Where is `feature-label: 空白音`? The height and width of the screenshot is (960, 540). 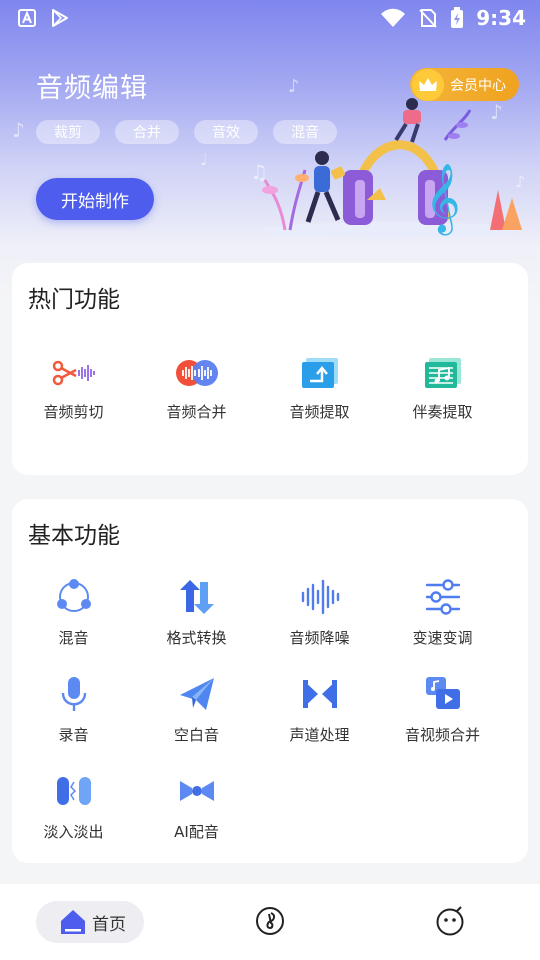 feature-label: 空白音 is located at coordinates (196, 735).